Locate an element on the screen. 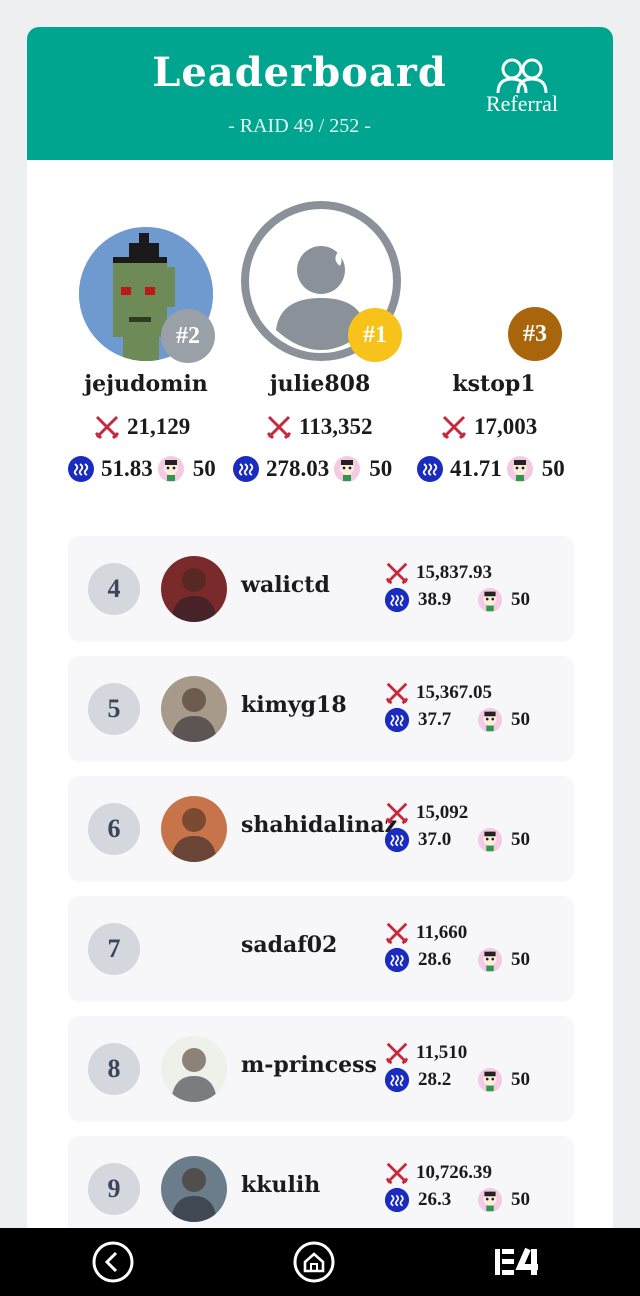 Image resolution: width=640 pixels, height=1296 pixels. username: kimyg18 is located at coordinates (294, 705).